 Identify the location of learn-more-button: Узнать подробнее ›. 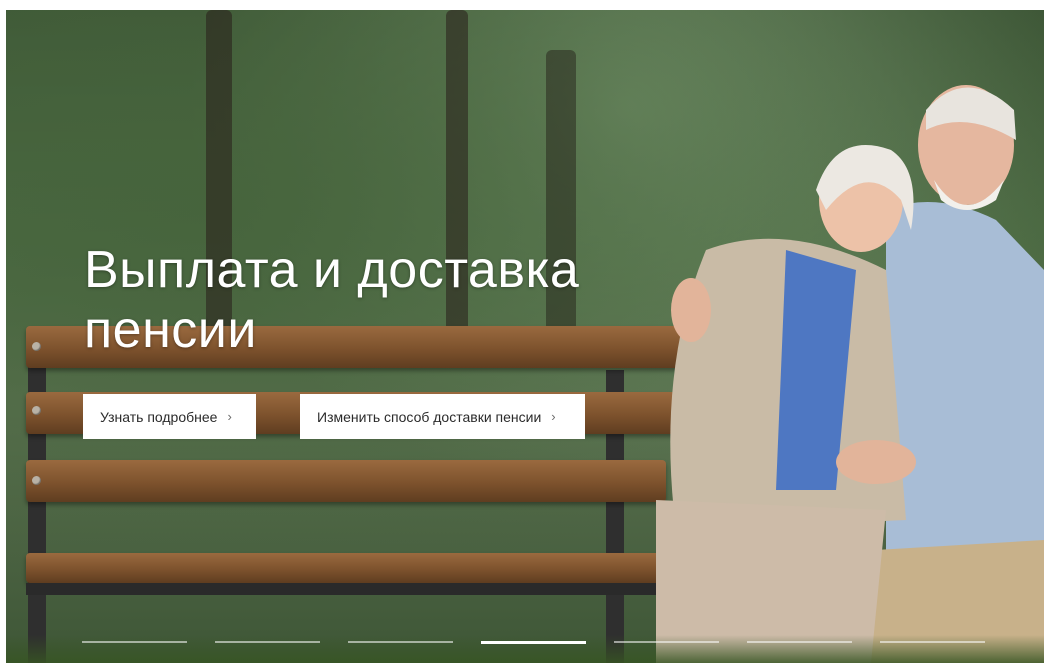
(169, 416).